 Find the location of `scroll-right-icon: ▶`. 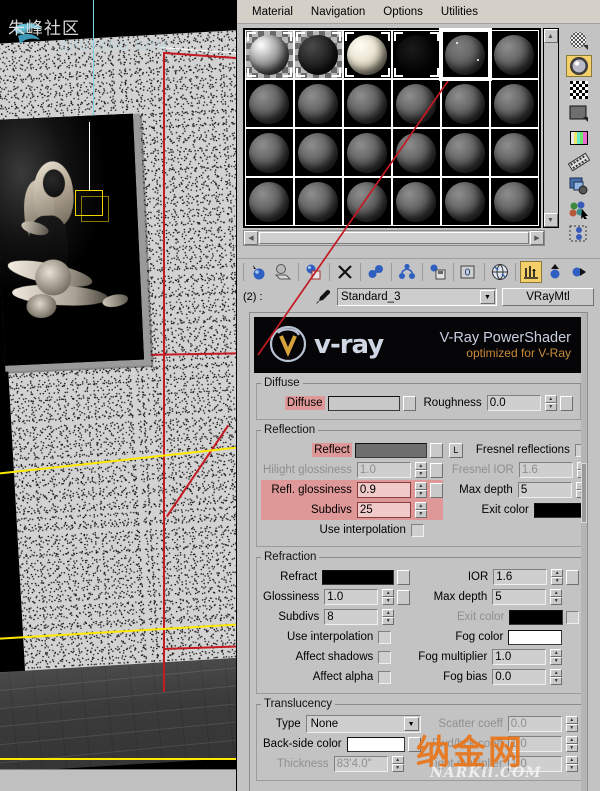

scroll-right-icon: ▶ is located at coordinates (537, 238).